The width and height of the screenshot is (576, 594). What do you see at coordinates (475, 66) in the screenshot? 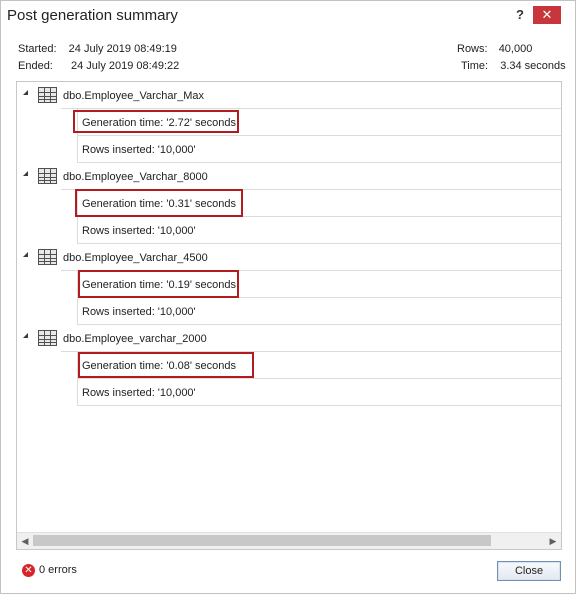
I see `time-label: Time:` at bounding box center [475, 66].